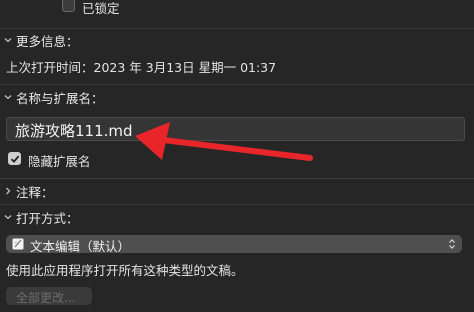 The width and height of the screenshot is (474, 312). What do you see at coordinates (68, 6) in the screenshot?
I see `locked-checkbox` at bounding box center [68, 6].